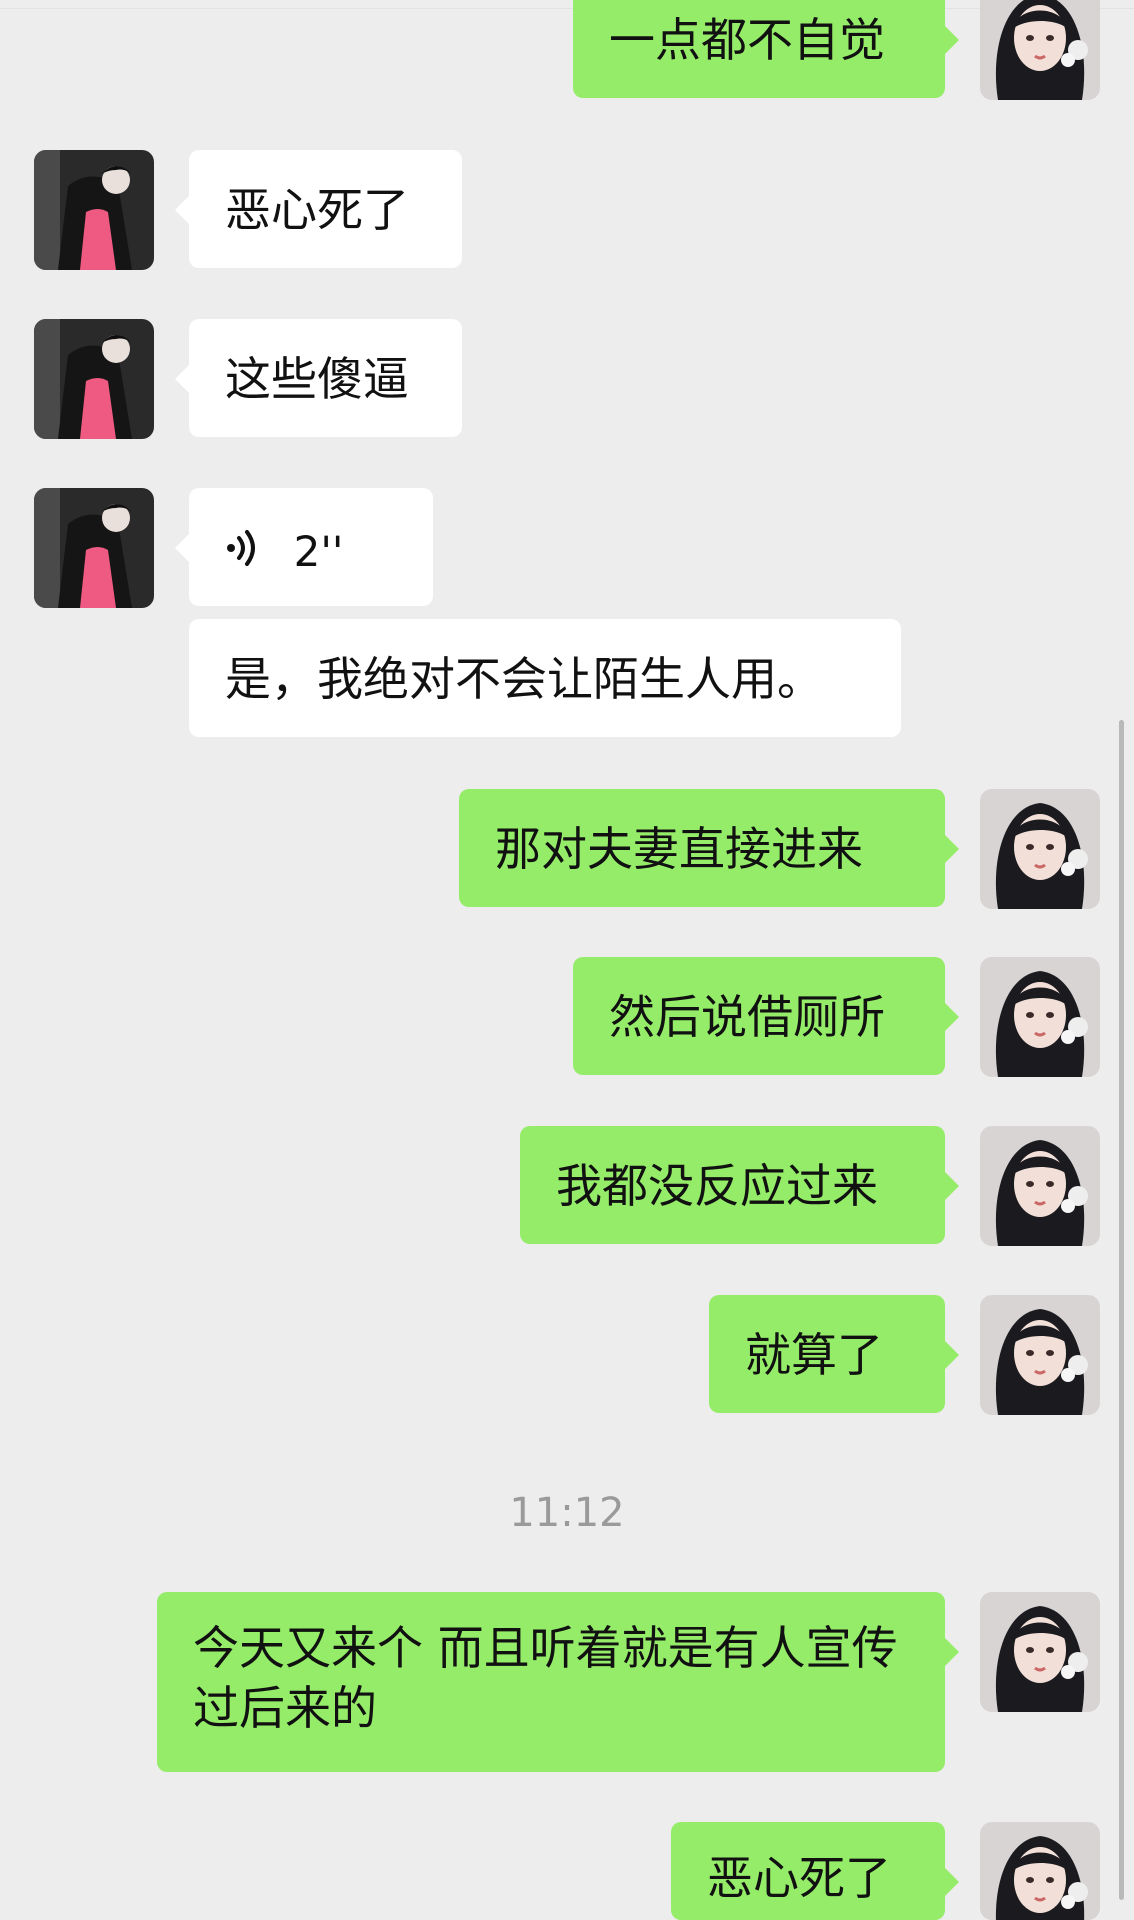  I want to click on message-bubble-outgoing: 一点都不自觉, so click(766, 49).